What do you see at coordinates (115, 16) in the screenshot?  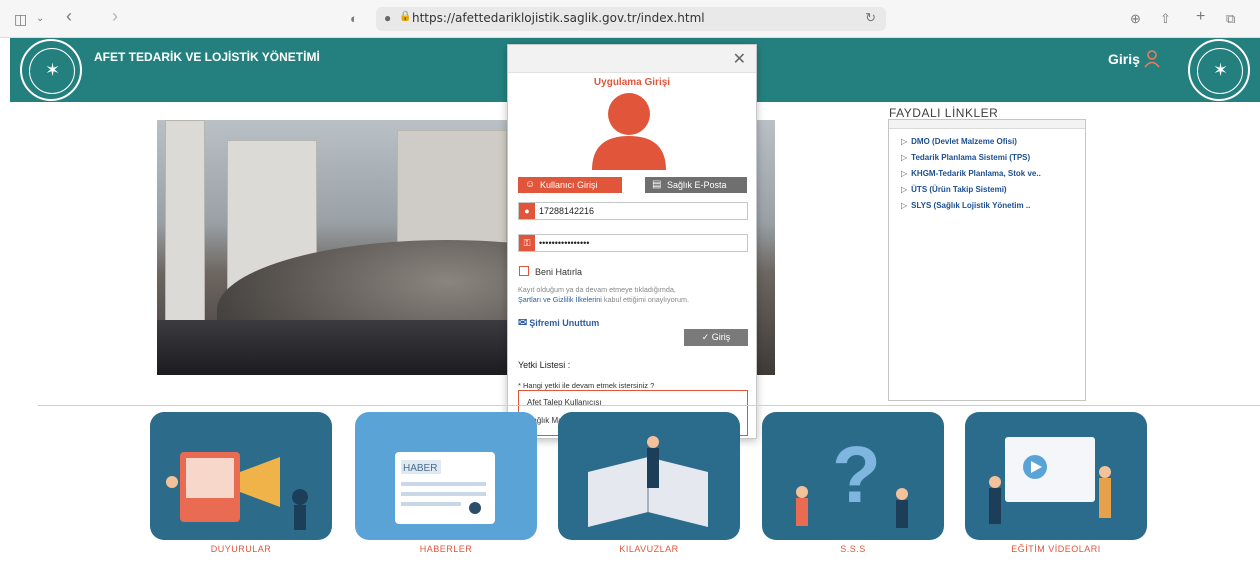 I see `forward-icon: ›` at bounding box center [115, 16].